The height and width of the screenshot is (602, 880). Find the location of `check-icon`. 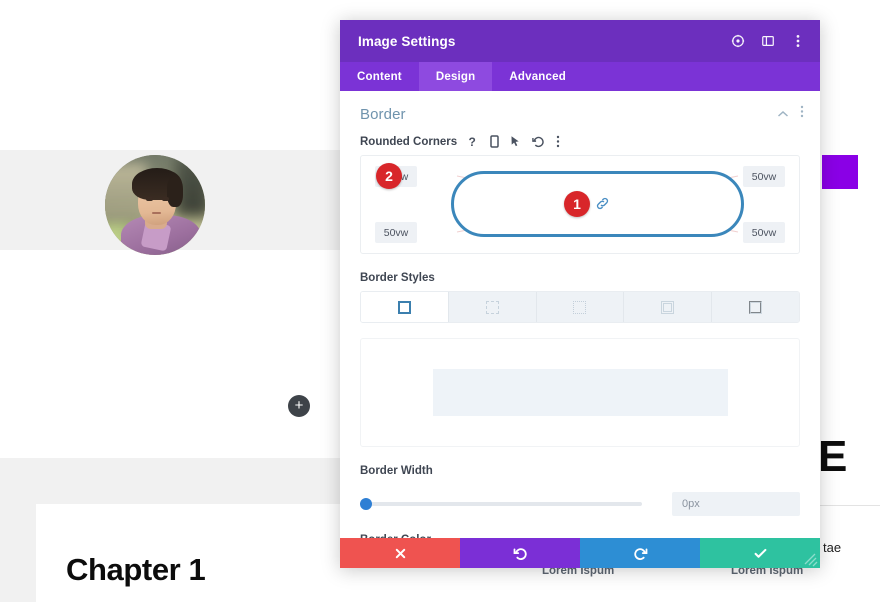

check-icon is located at coordinates (760, 553).